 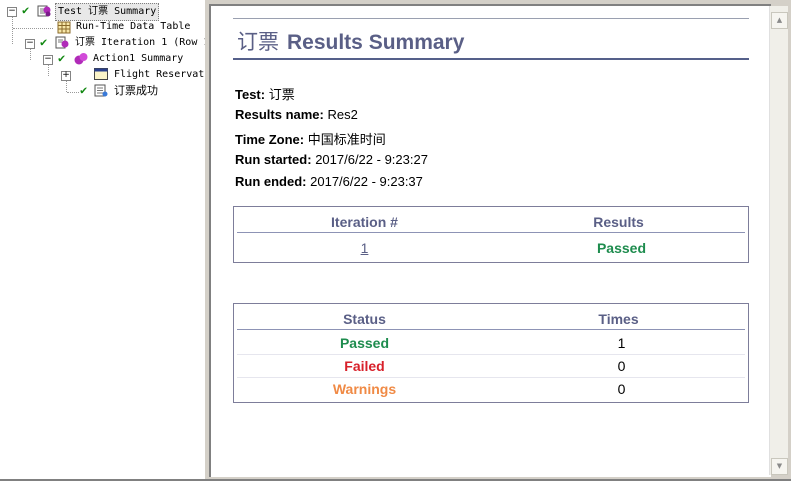 I want to click on status-warnings: Warnings, so click(x=364, y=389).